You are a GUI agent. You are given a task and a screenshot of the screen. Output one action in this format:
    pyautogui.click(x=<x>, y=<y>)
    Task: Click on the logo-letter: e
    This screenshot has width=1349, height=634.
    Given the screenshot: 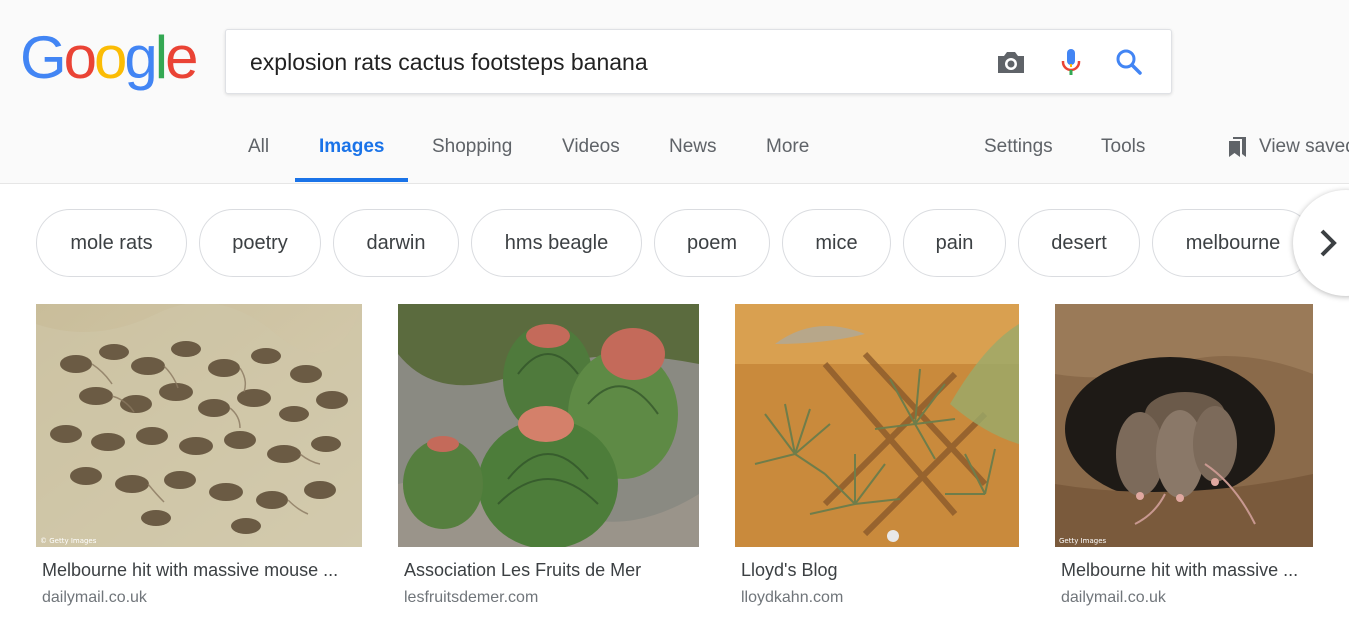 What is the action you would take?
    pyautogui.click(x=181, y=57)
    